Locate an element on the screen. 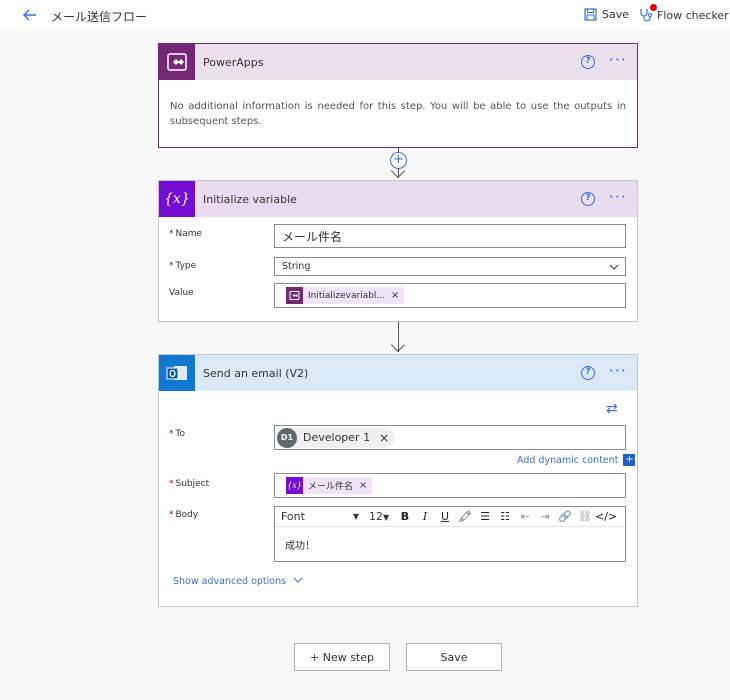  variable-token: {x} メール件名 × is located at coordinates (329, 485).